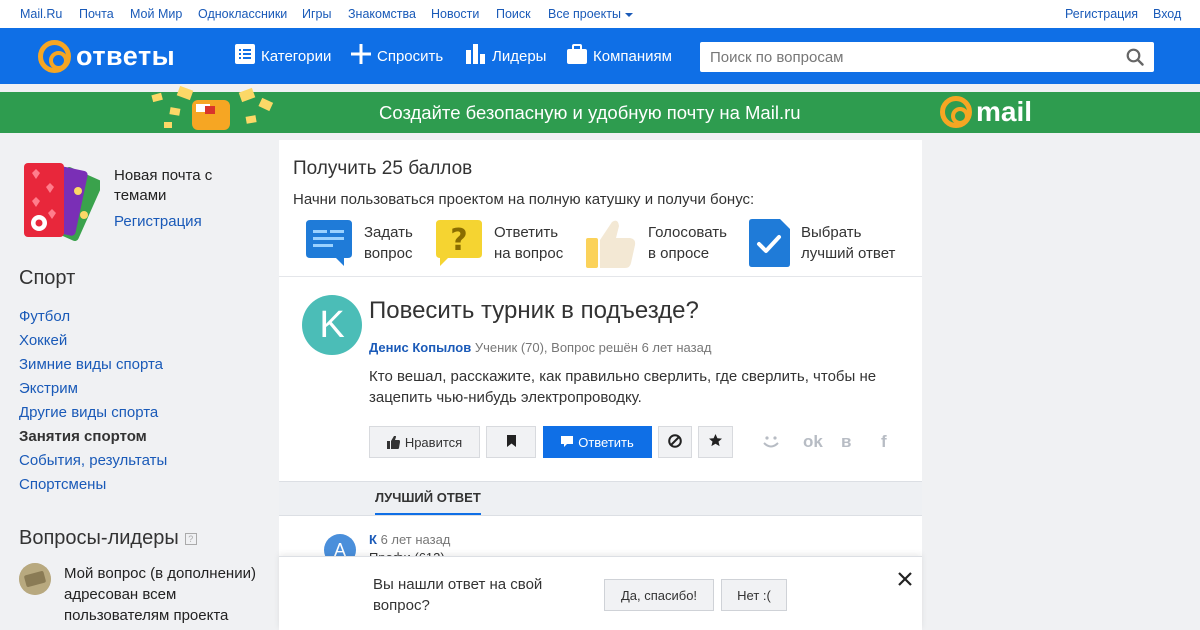  I want to click on mailbox-envelopes-icon, so click(212, 108).